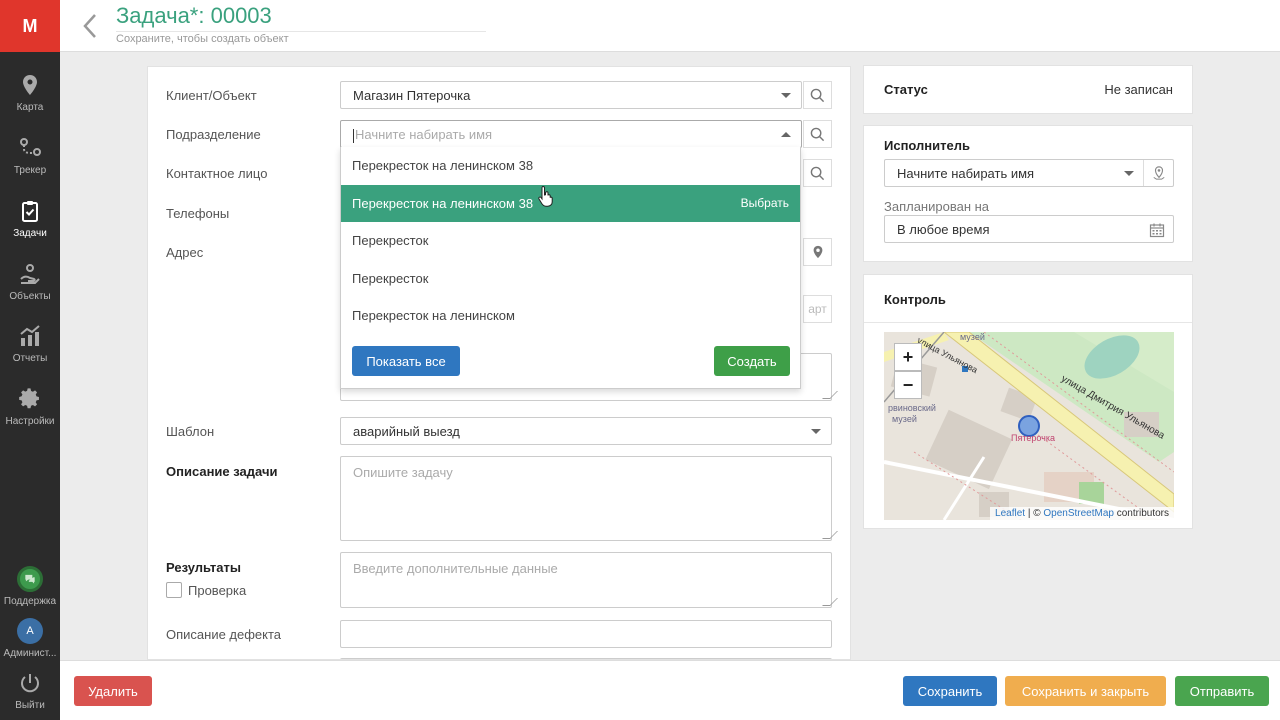 The height and width of the screenshot is (720, 1280). What do you see at coordinates (30, 296) in the screenshot?
I see `sidebar-item-label: Объекты` at bounding box center [30, 296].